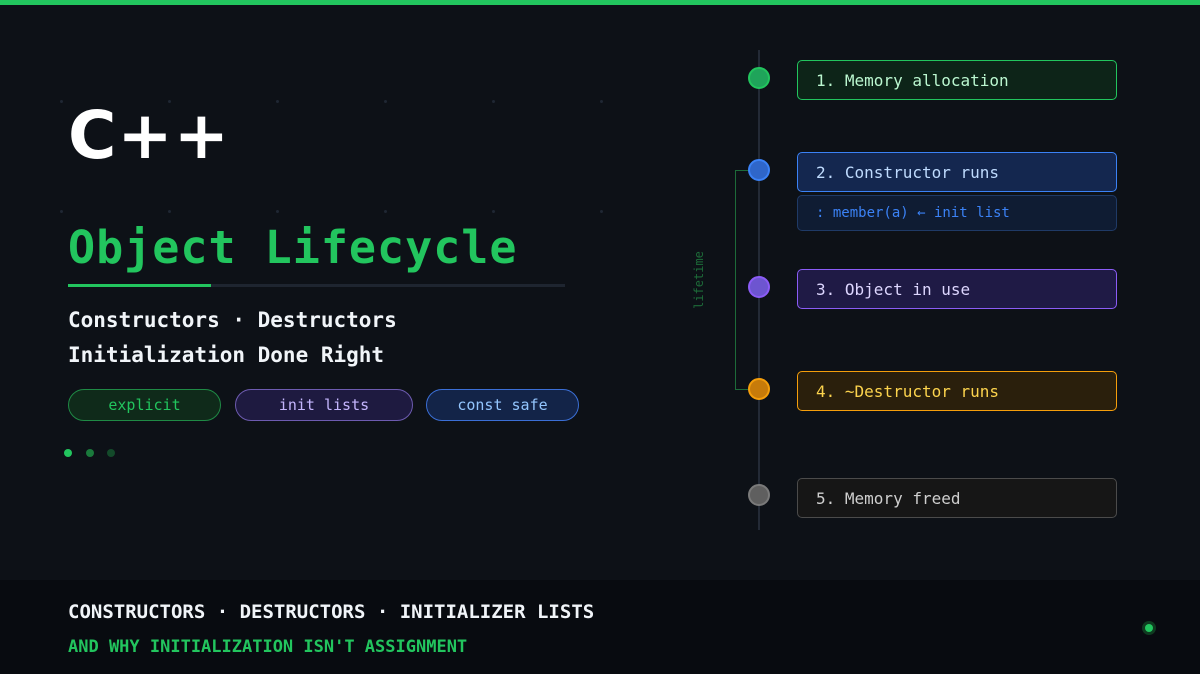 Image resolution: width=1200 pixels, height=674 pixels. Describe the element at coordinates (324, 405) in the screenshot. I see `tag-init-lists: init lists` at that location.